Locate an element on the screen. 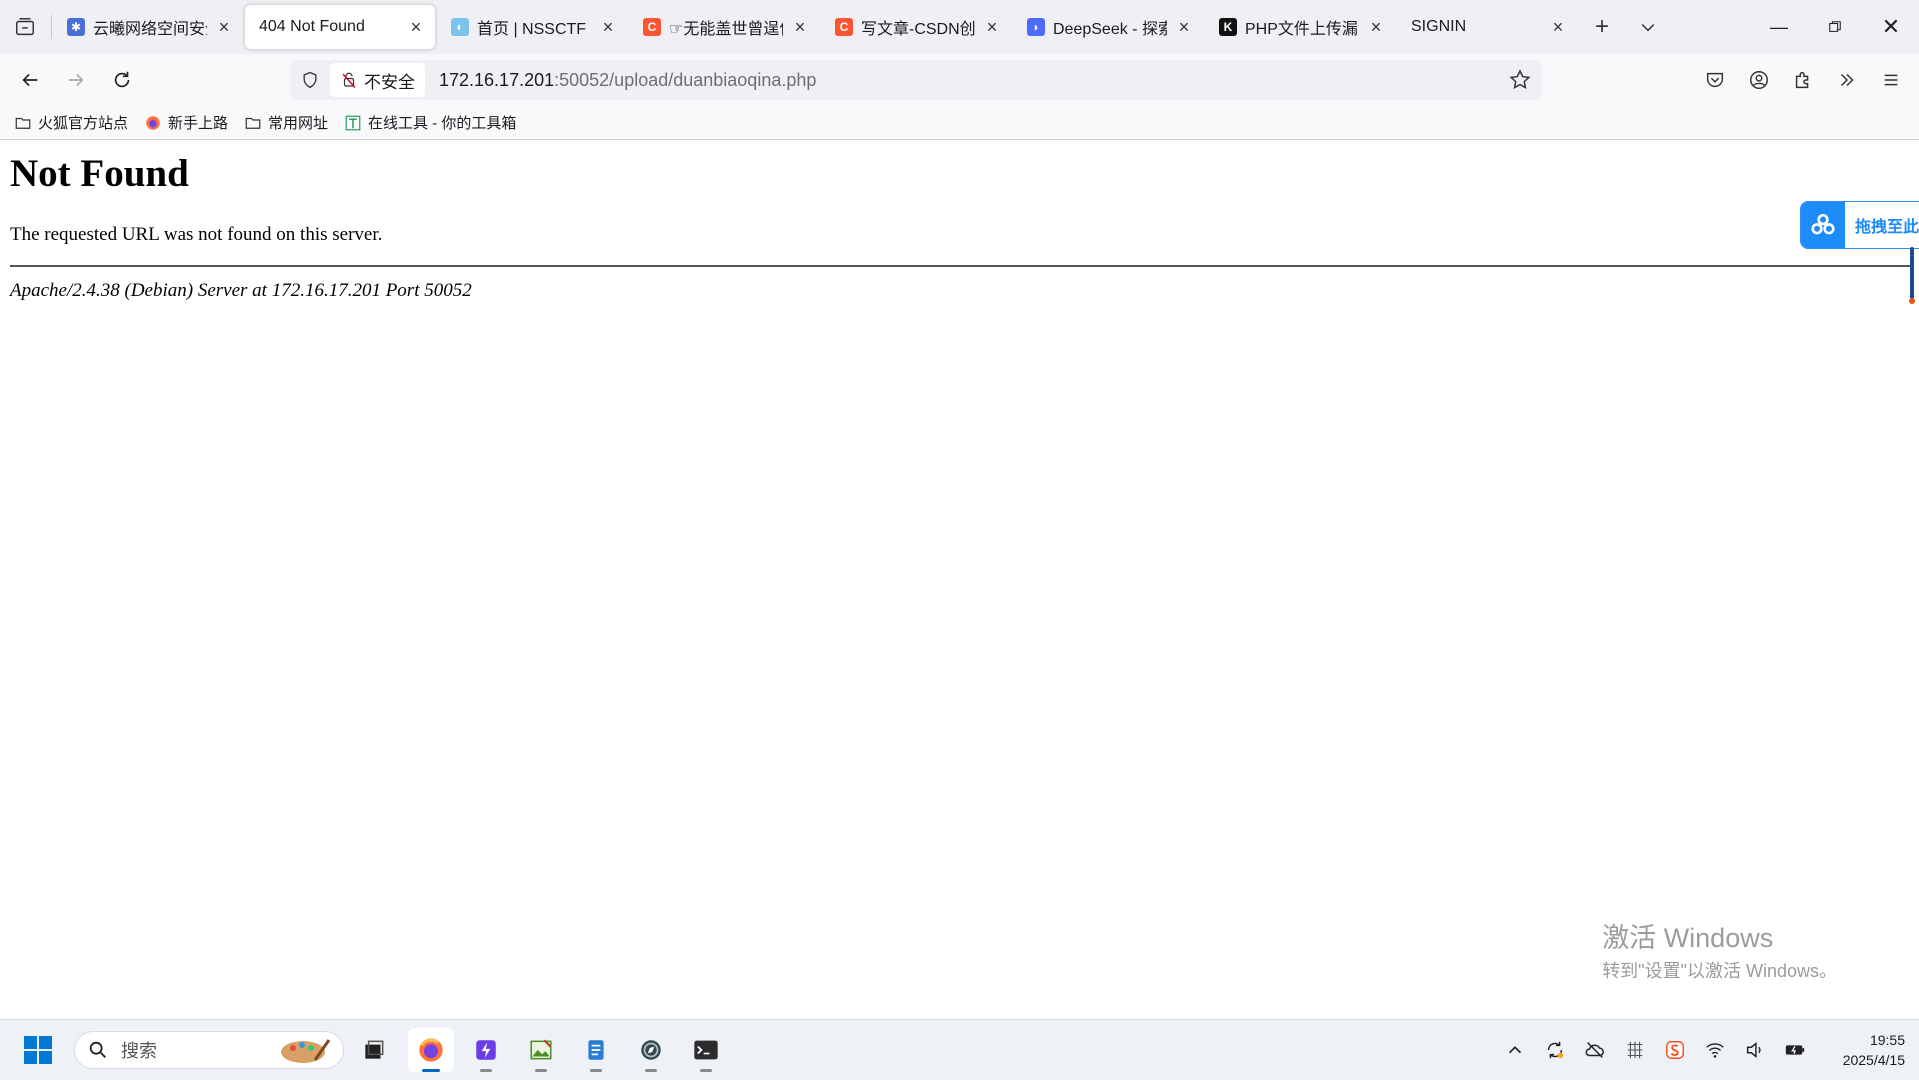 This screenshot has height=1080, width=1919. tab-title: DeepSeek - 探索 is located at coordinates (1110, 29).